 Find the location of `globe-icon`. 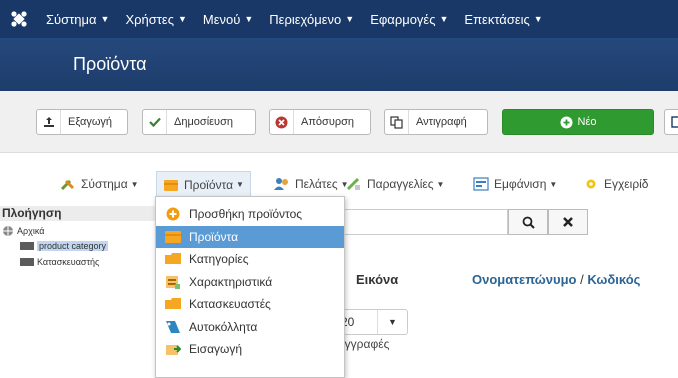

globe-icon is located at coordinates (8, 231).